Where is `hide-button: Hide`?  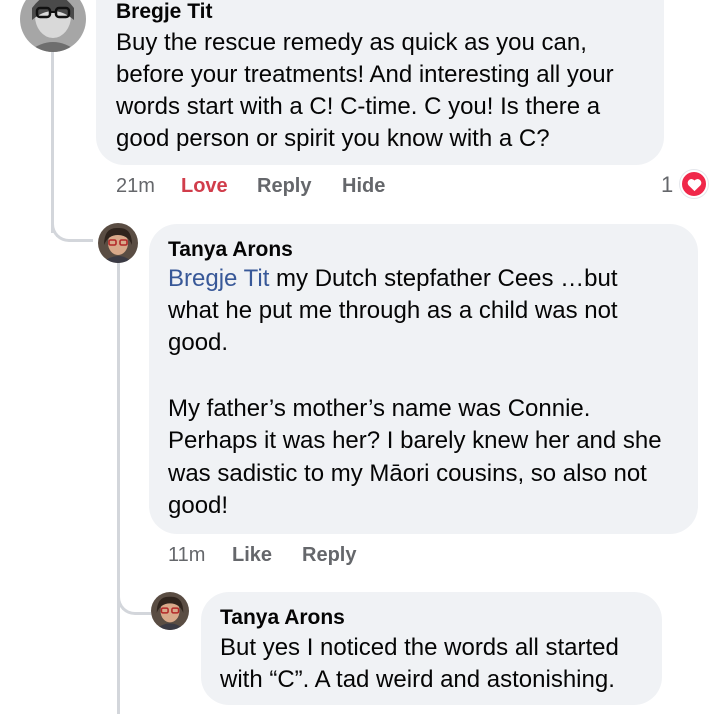 hide-button: Hide is located at coordinates (363, 186).